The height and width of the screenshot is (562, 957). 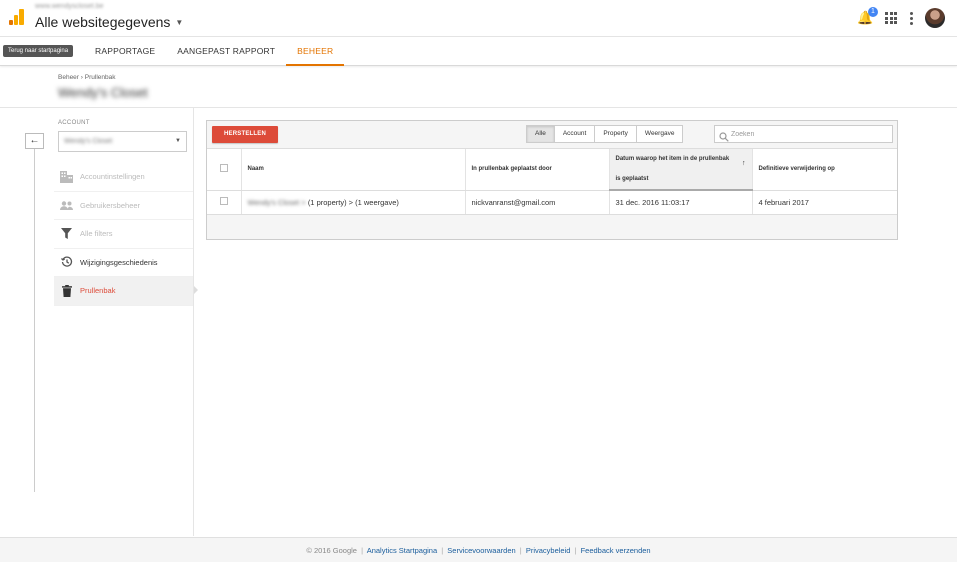 What do you see at coordinates (548, 550) in the screenshot?
I see `footer-link-privacy: Privacybeleid` at bounding box center [548, 550].